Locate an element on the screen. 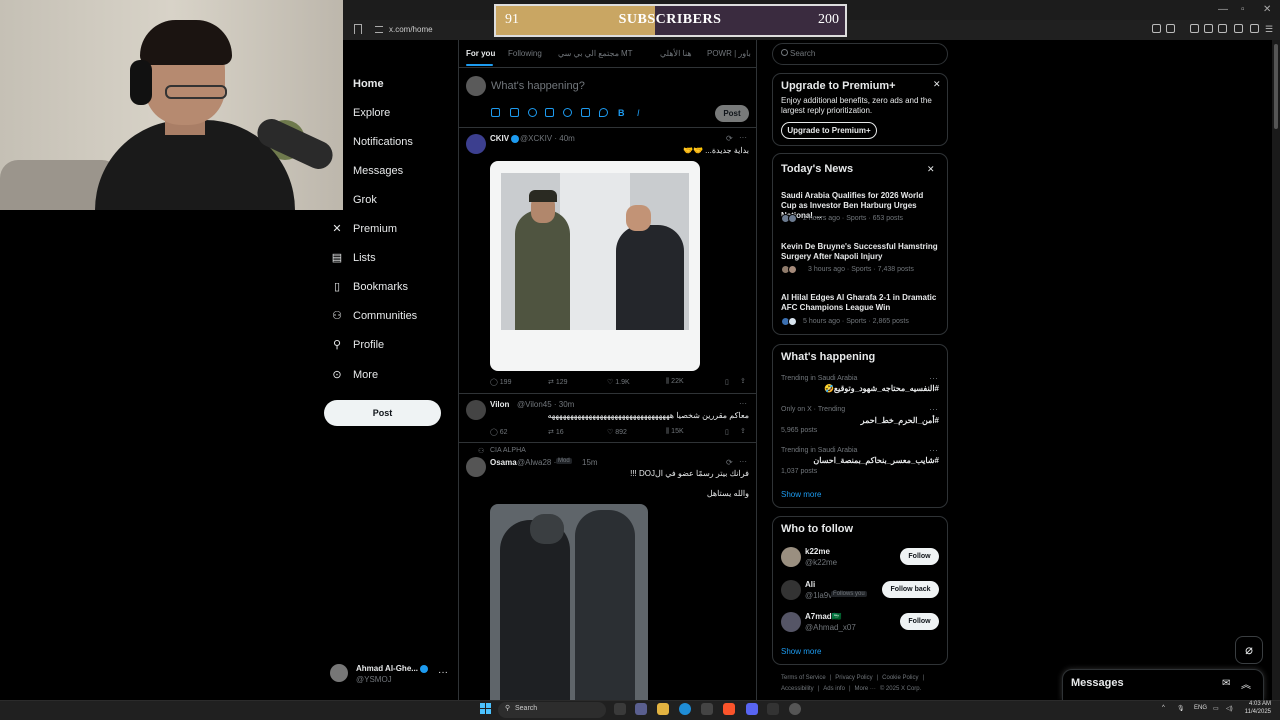 Image resolution: width=1280 pixels, height=720 pixels. location-icon is located at coordinates (603, 112).